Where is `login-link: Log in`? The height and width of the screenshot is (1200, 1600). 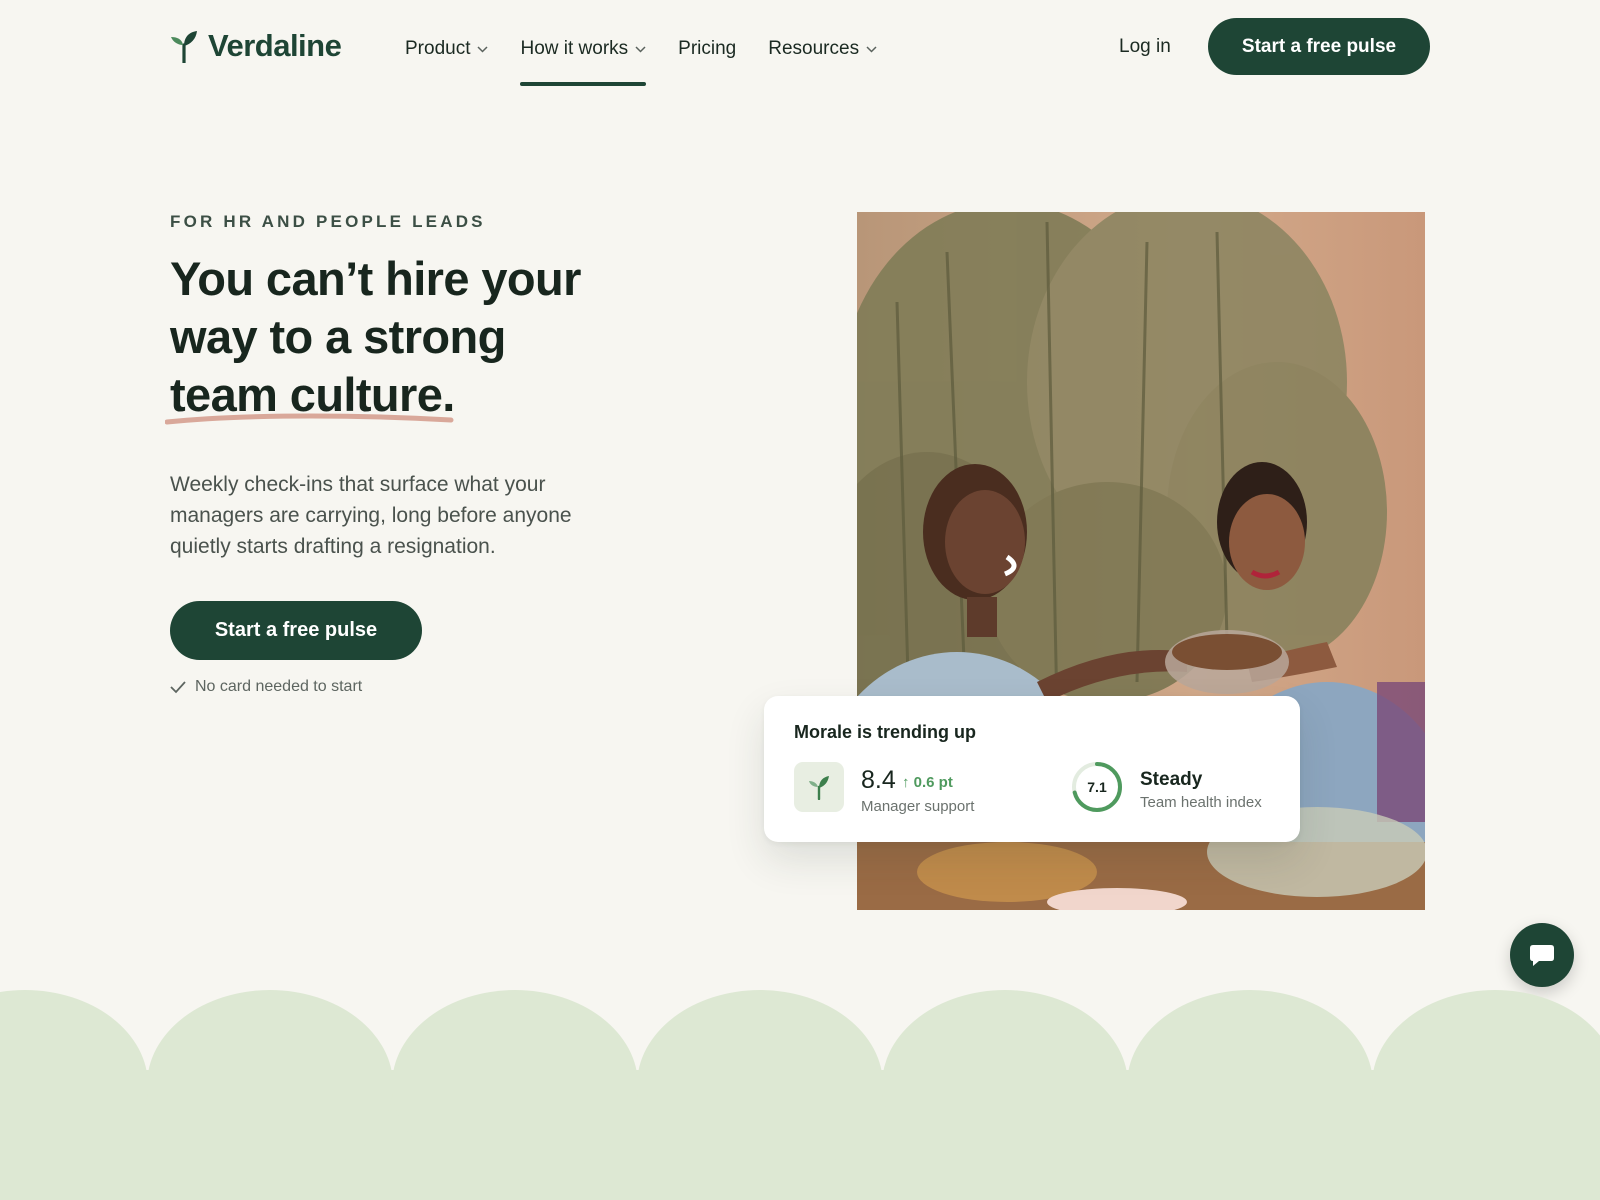 login-link: Log in is located at coordinates (1145, 47).